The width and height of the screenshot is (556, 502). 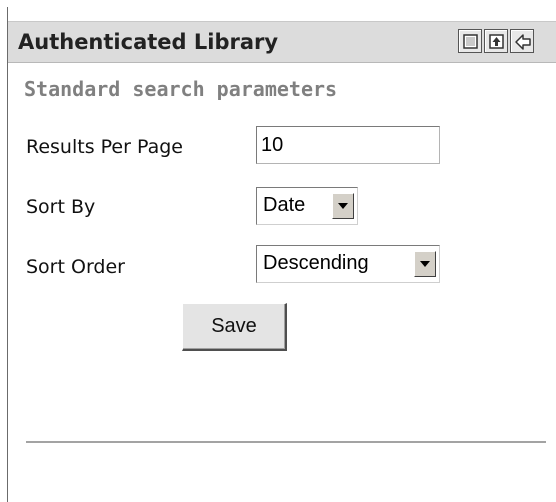 What do you see at coordinates (284, 205) in the screenshot?
I see `sort-by-value: Date` at bounding box center [284, 205].